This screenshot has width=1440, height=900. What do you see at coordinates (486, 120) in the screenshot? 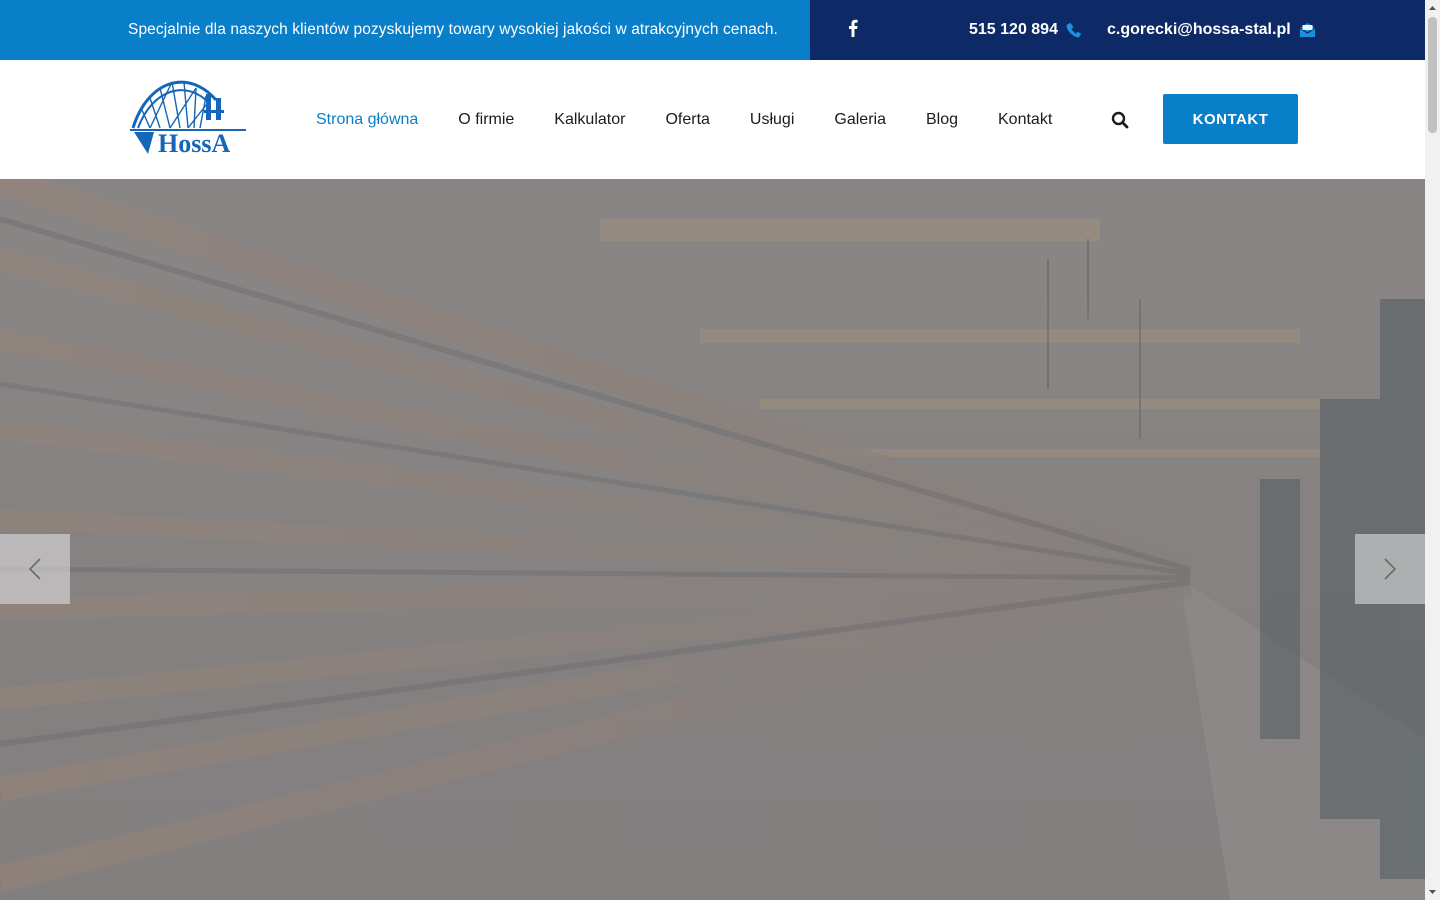
I see `nav-item-o-firmie: O firmie` at bounding box center [486, 120].